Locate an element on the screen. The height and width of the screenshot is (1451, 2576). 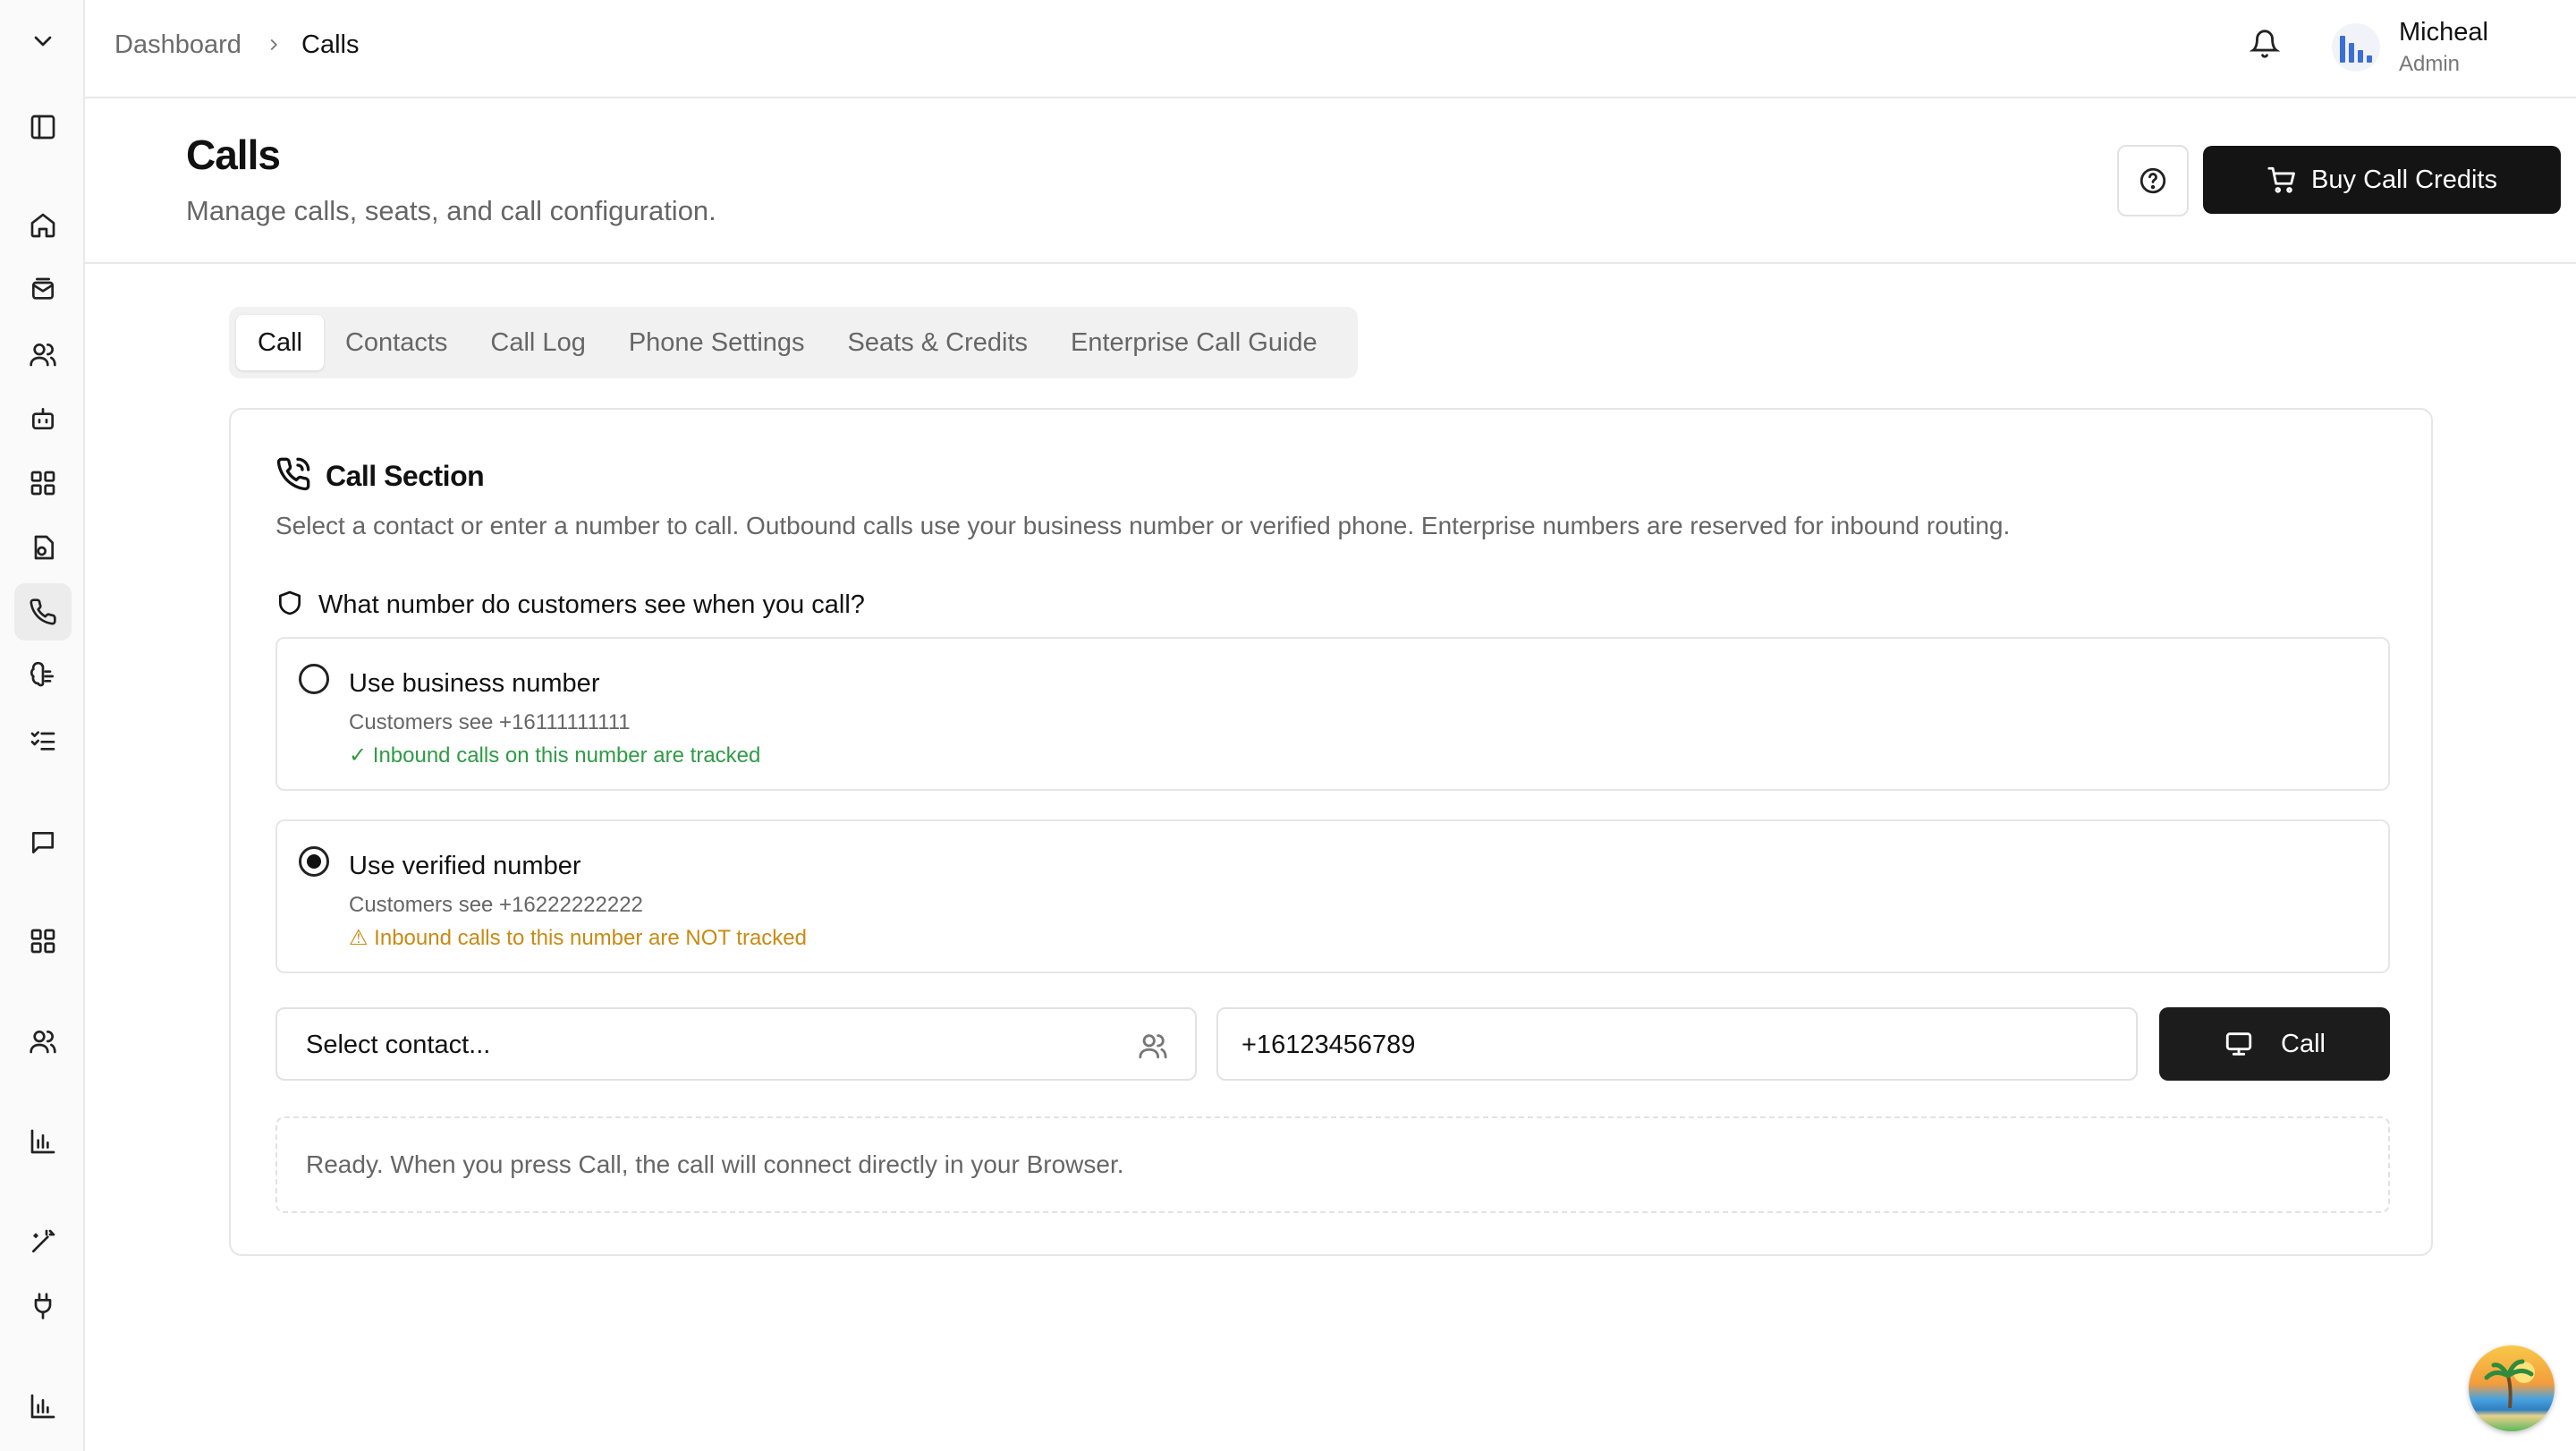
buy-call-credits-label: Buy Call Credits is located at coordinates (2404, 180).